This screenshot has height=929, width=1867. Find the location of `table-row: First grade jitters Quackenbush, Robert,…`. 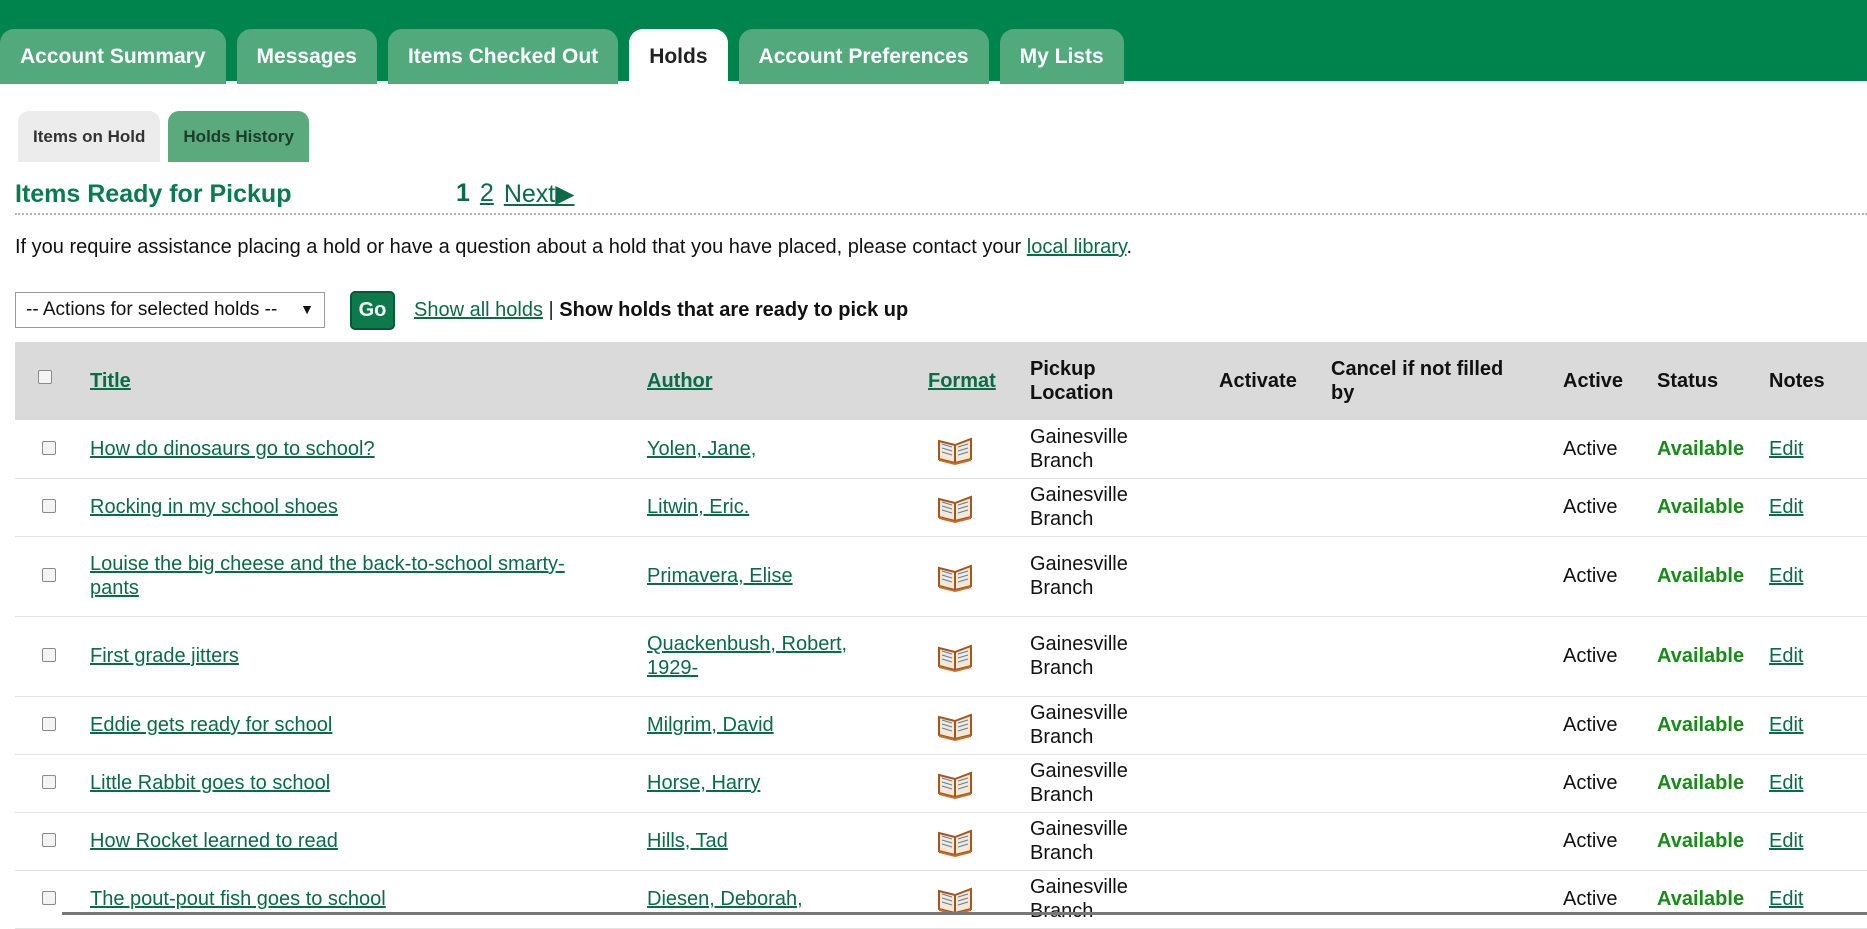

table-row: First grade jitters Quackenbush, Robert,… is located at coordinates (941, 656).